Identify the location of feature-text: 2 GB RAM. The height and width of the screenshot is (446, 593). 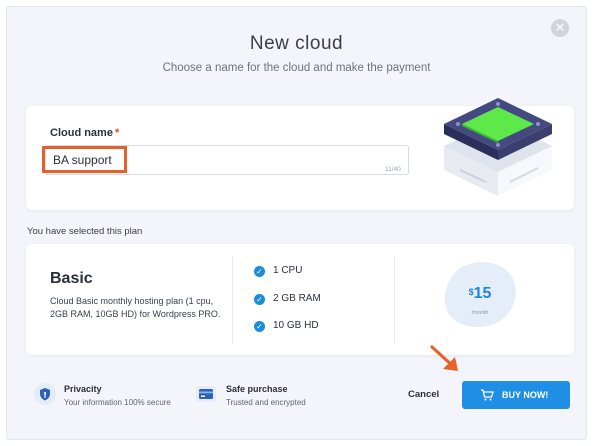
(297, 298).